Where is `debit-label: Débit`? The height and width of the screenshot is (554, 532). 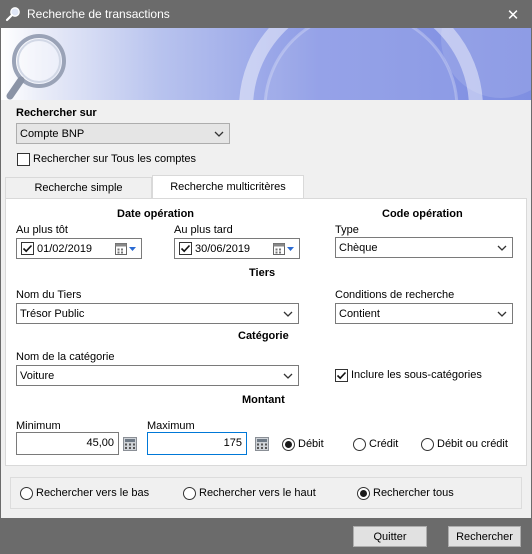
debit-label: Débit is located at coordinates (311, 444).